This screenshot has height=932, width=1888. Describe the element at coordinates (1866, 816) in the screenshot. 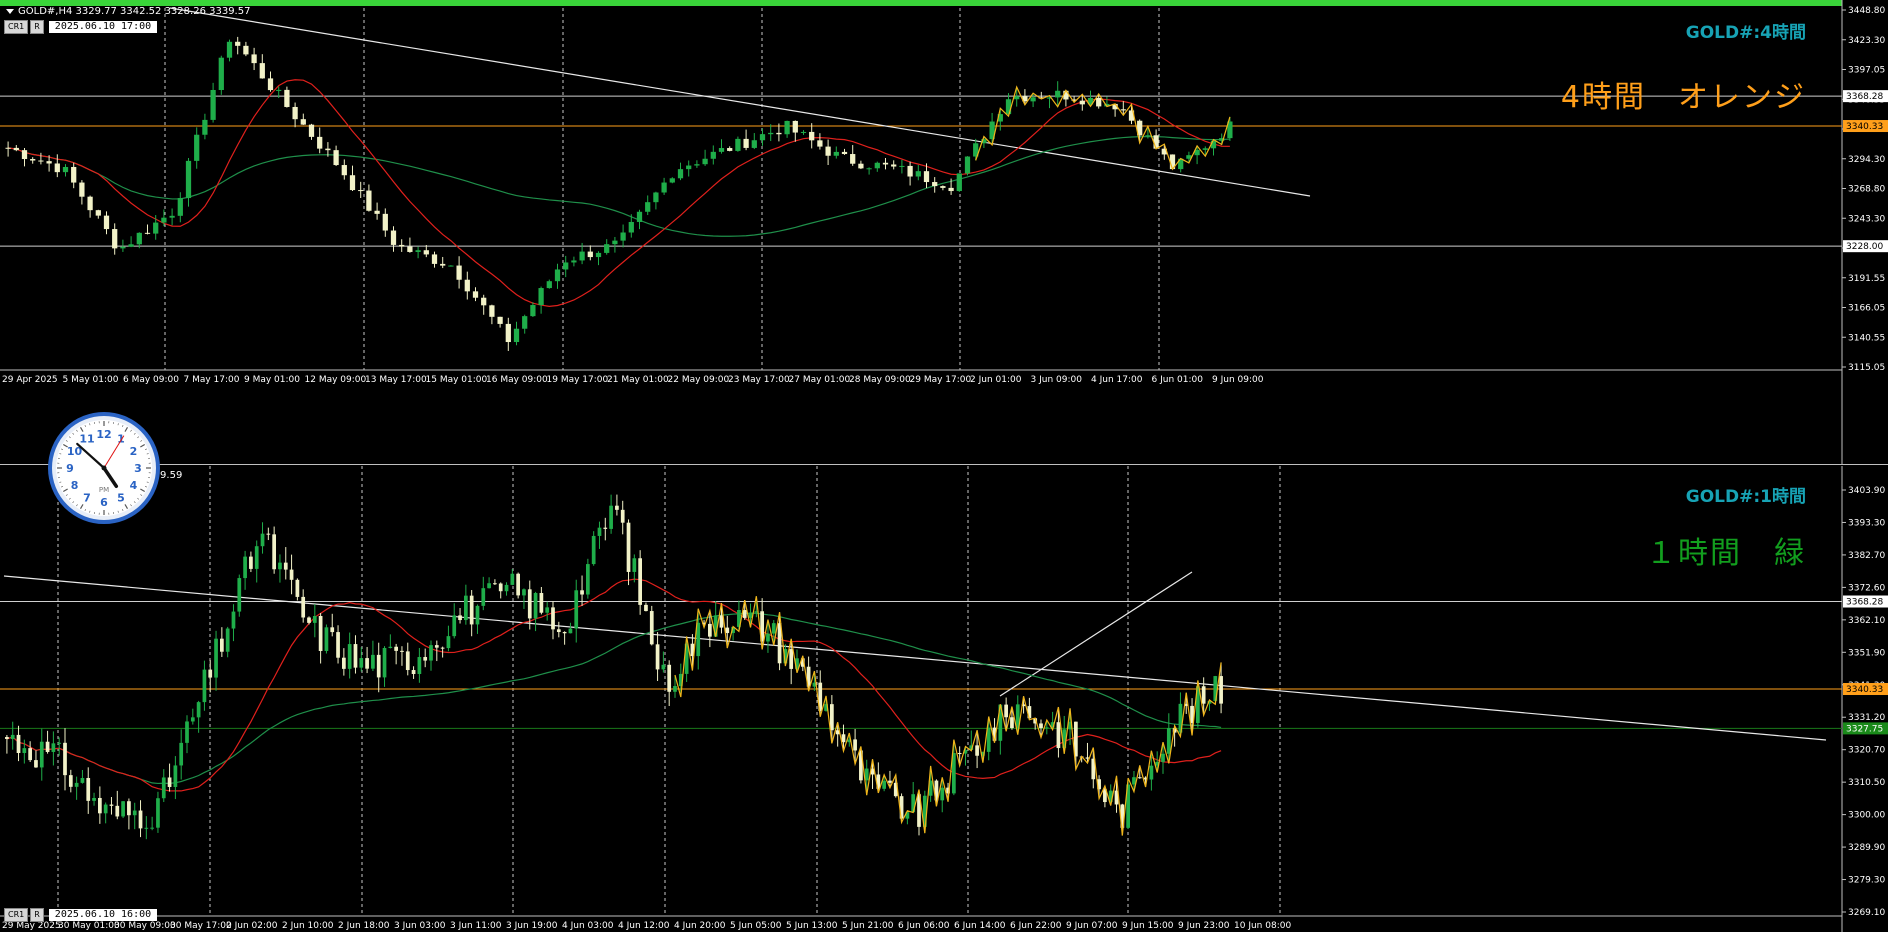

I see `price-axis-label: 3300.00` at that location.